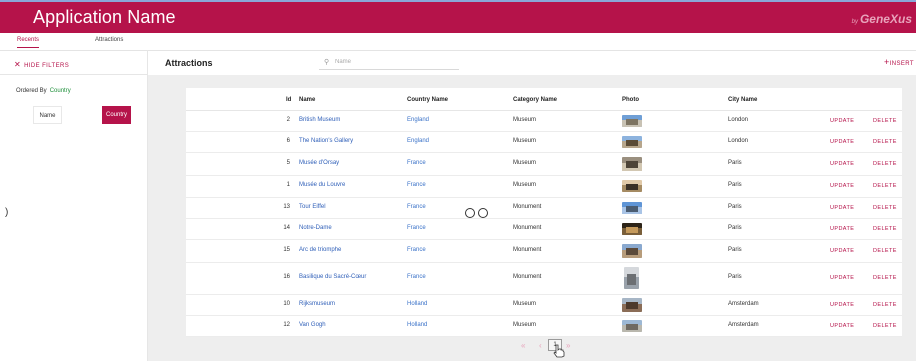 Image resolution: width=916 pixels, height=361 pixels. I want to click on cell-id: 12, so click(286, 325).